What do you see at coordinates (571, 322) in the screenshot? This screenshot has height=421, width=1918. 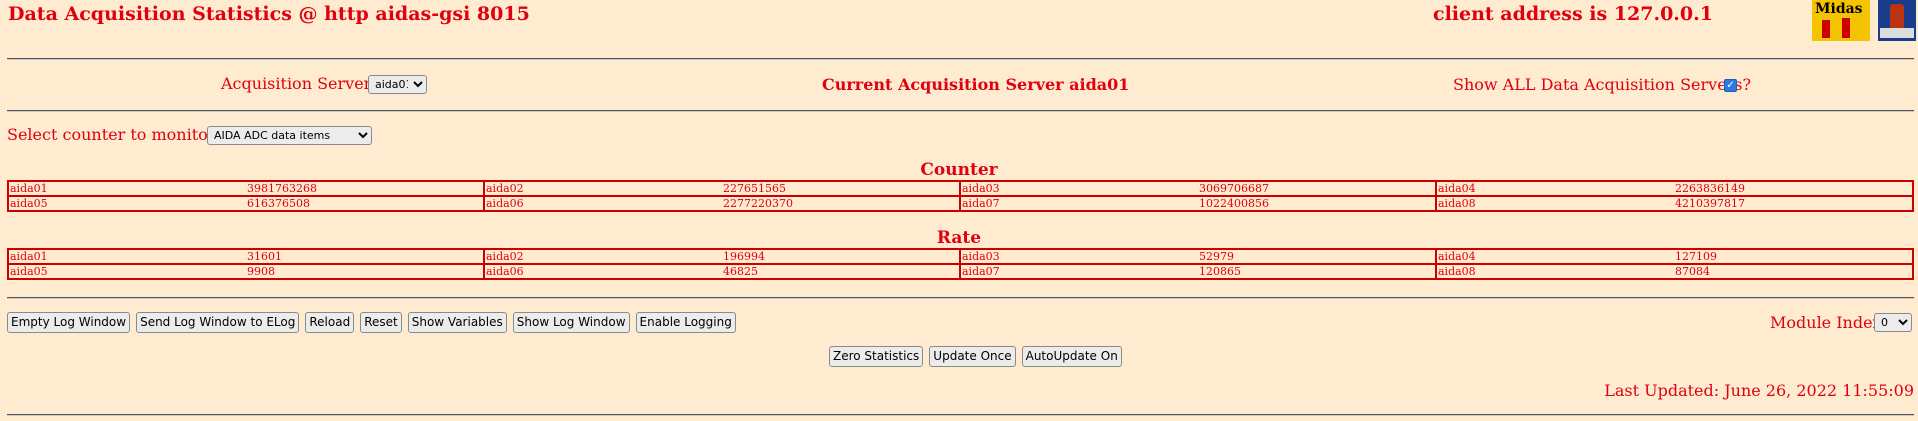 I see `show-log-window-button: Show Log Window` at bounding box center [571, 322].